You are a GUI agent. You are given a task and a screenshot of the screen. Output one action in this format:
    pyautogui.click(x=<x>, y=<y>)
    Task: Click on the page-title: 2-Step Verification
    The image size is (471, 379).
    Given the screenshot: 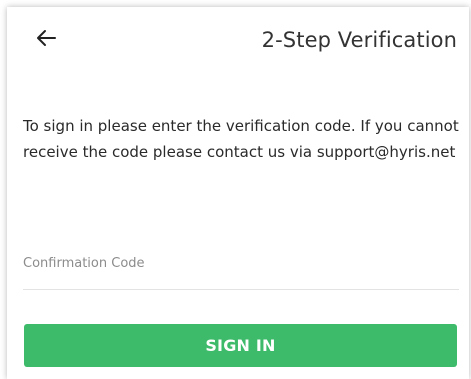 What is the action you would take?
    pyautogui.click(x=359, y=40)
    